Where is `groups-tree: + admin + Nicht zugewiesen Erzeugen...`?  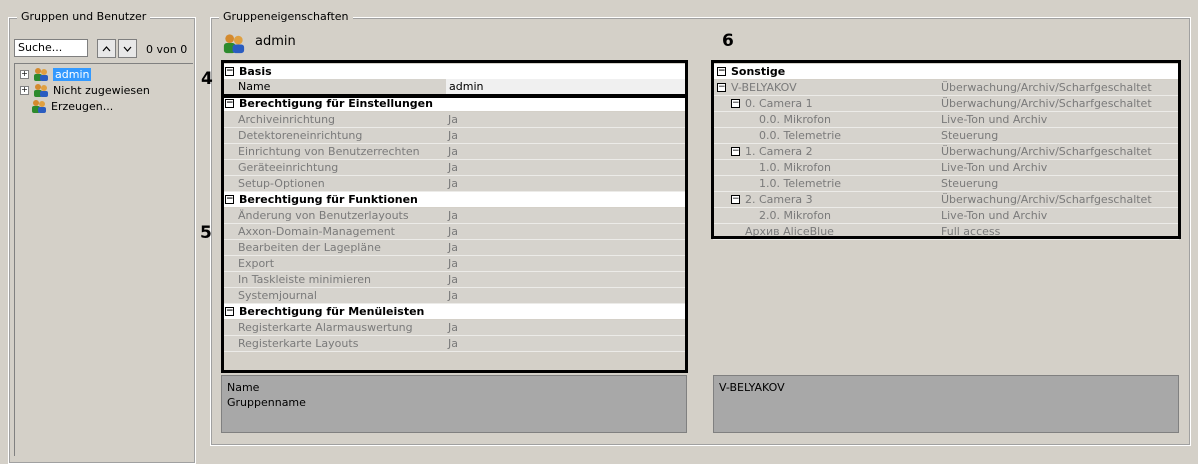
groups-tree: + admin + Nicht zugewiesen Erzeugen... is located at coordinates (103, 259).